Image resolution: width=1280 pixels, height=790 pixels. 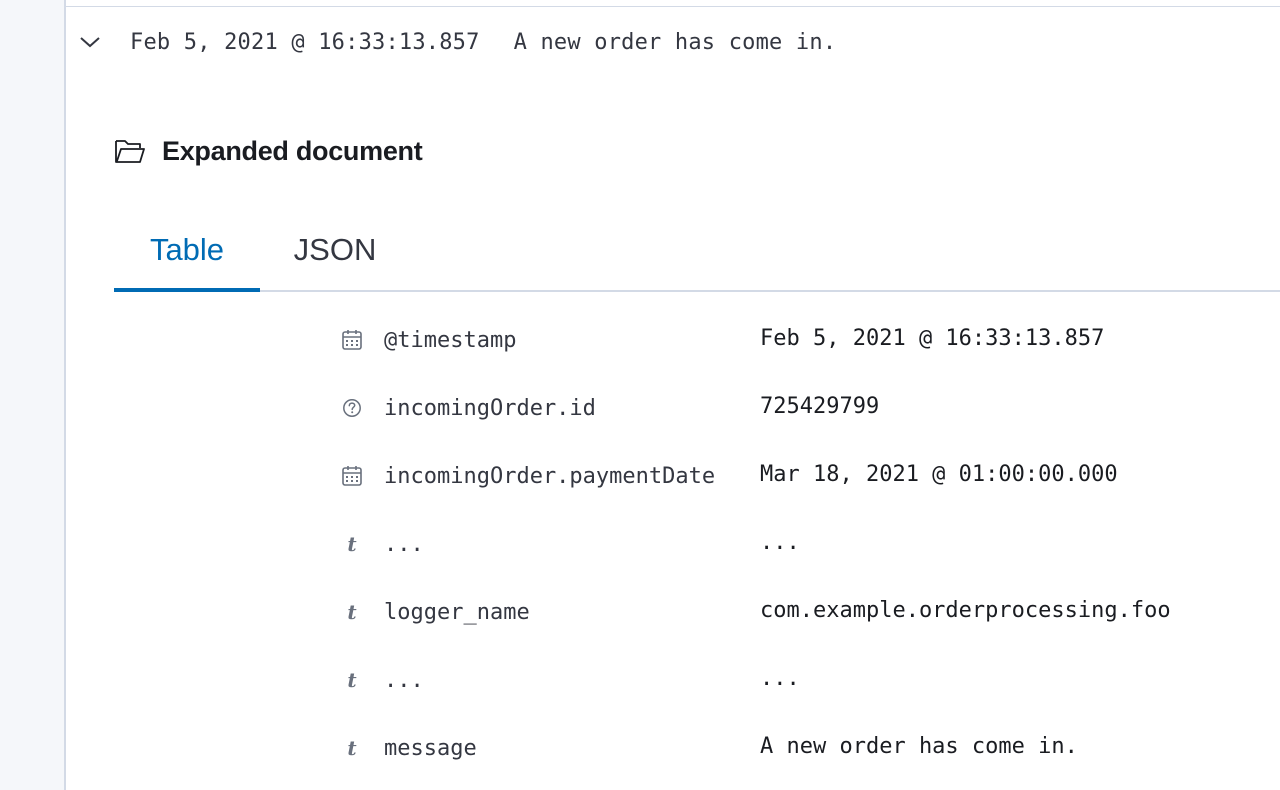 What do you see at coordinates (919, 746) in the screenshot?
I see `field-value: A new order has come in.` at bounding box center [919, 746].